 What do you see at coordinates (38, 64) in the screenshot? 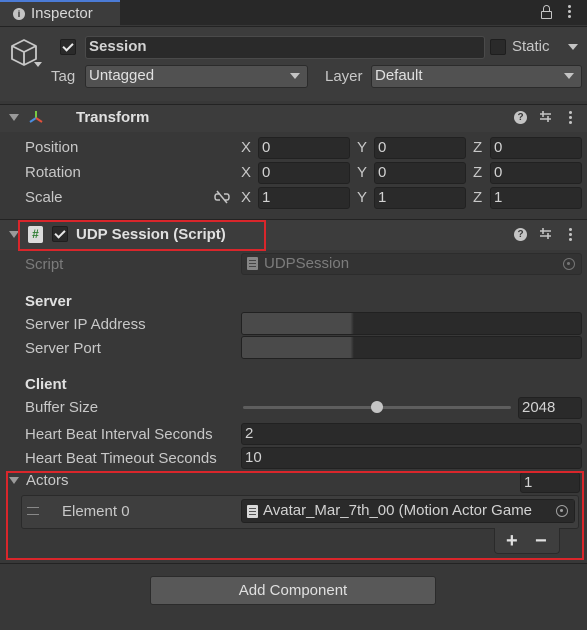
I see `chevron-down-icon` at bounding box center [38, 64].